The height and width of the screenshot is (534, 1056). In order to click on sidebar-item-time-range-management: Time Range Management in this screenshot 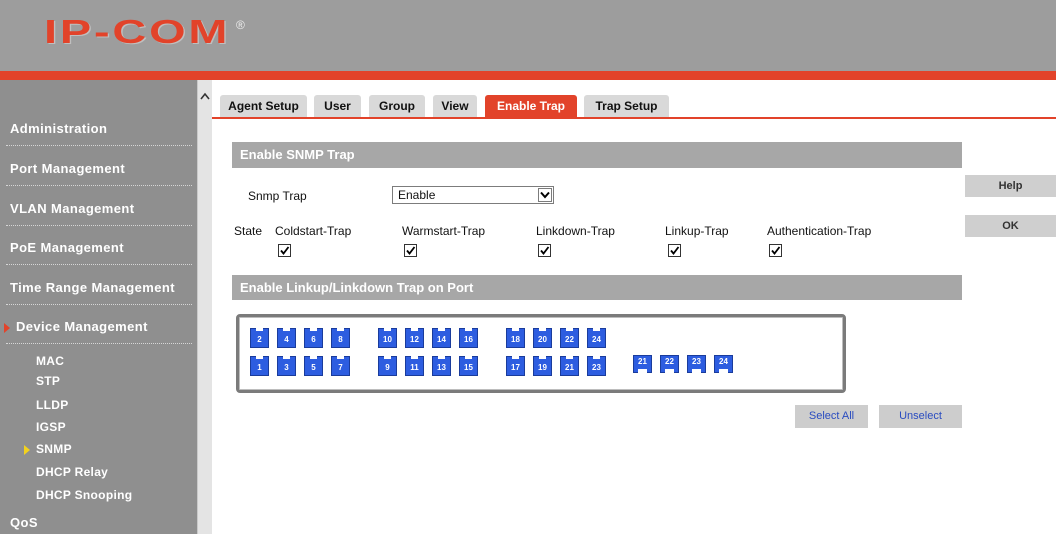, I will do `click(92, 288)`.